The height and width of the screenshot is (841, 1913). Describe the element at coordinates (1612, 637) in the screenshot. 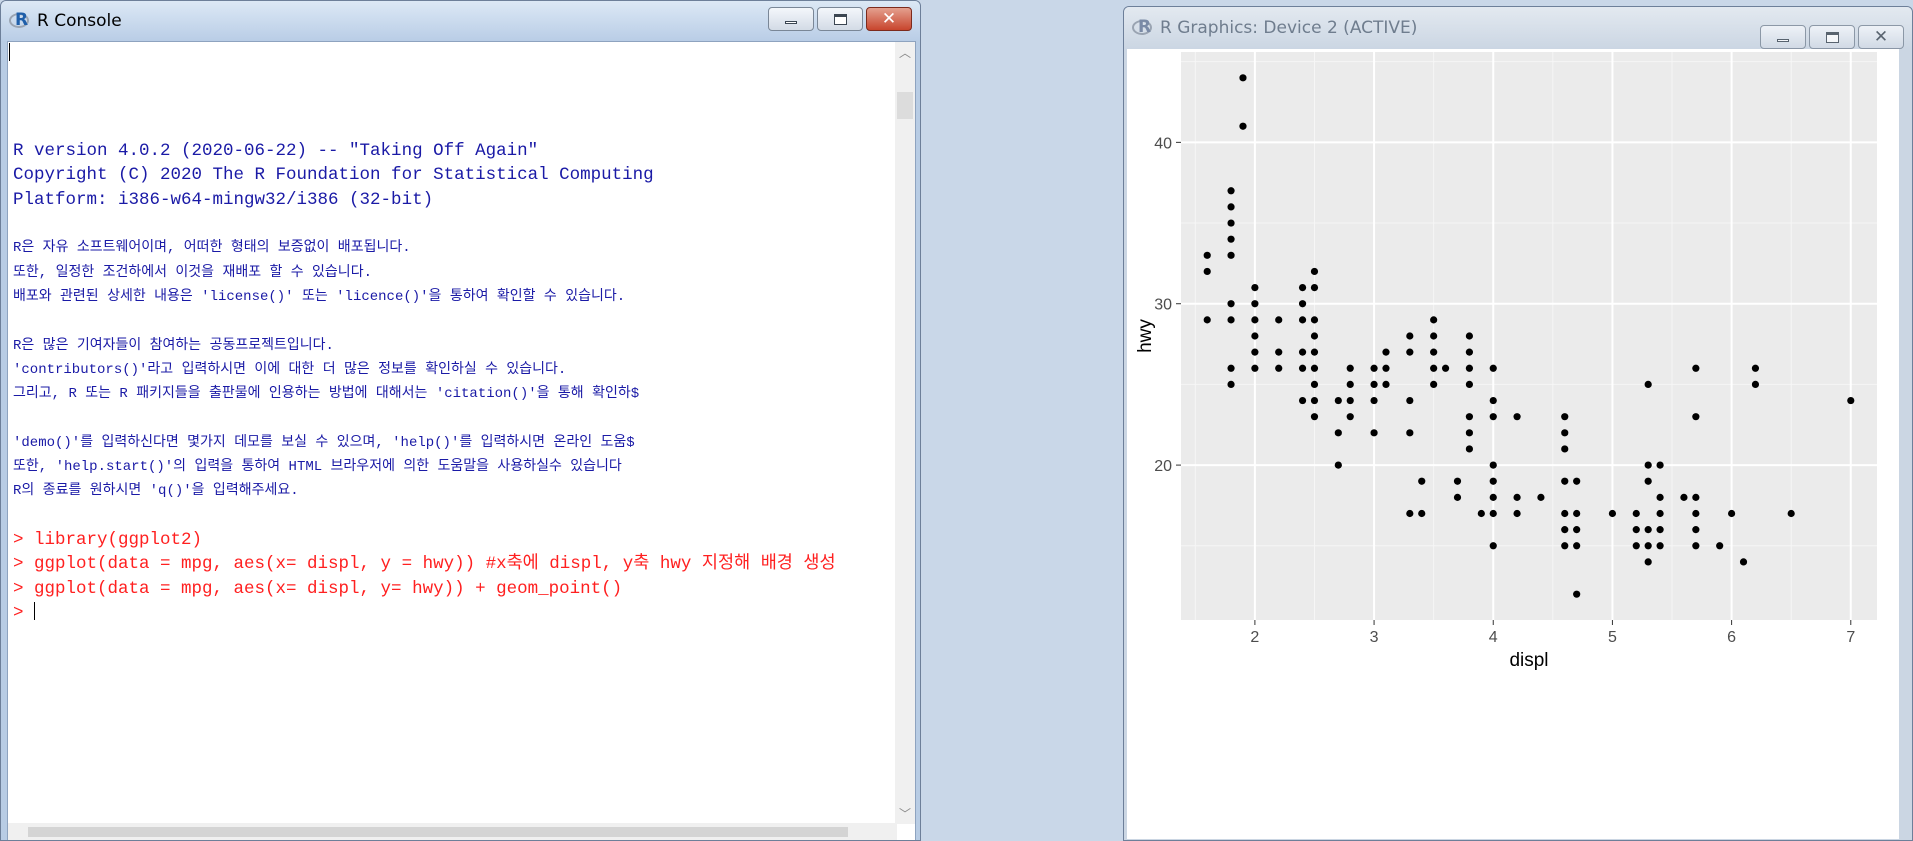

I see `x-tick-label: 5` at that location.